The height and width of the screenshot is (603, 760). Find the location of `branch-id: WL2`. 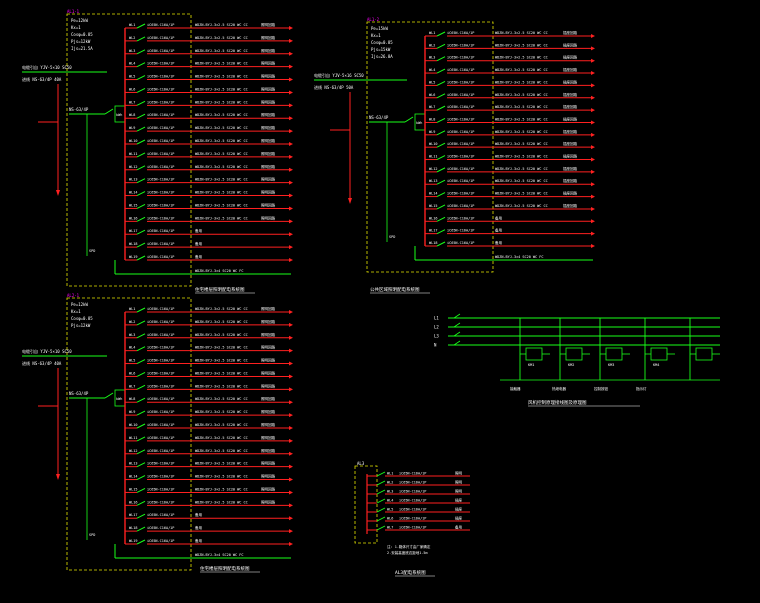

branch-id: WL2 is located at coordinates (432, 45).